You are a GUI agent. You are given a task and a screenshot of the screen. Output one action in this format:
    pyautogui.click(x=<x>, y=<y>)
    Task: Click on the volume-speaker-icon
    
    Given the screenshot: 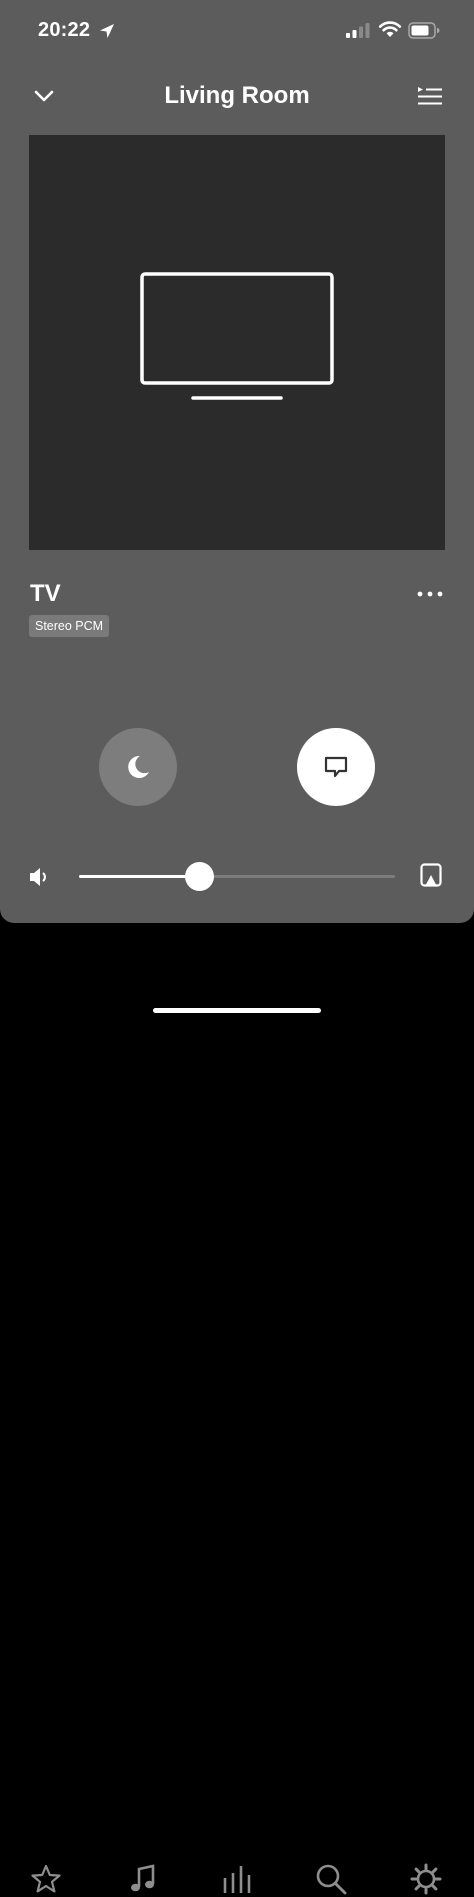 What is the action you would take?
    pyautogui.click(x=40, y=877)
    